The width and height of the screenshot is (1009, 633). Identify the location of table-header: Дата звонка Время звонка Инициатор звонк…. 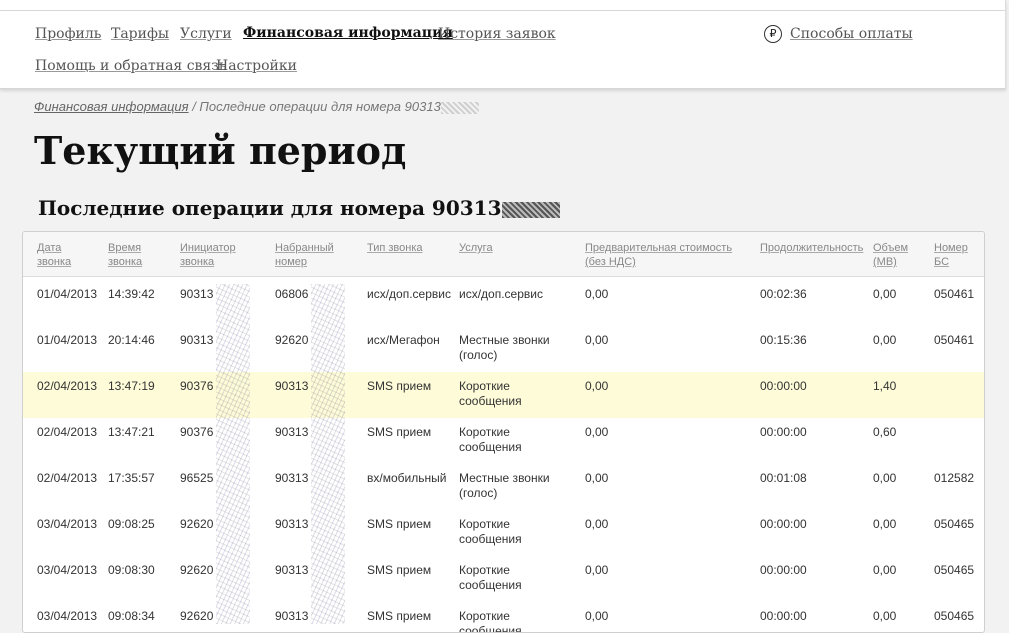
(503, 254).